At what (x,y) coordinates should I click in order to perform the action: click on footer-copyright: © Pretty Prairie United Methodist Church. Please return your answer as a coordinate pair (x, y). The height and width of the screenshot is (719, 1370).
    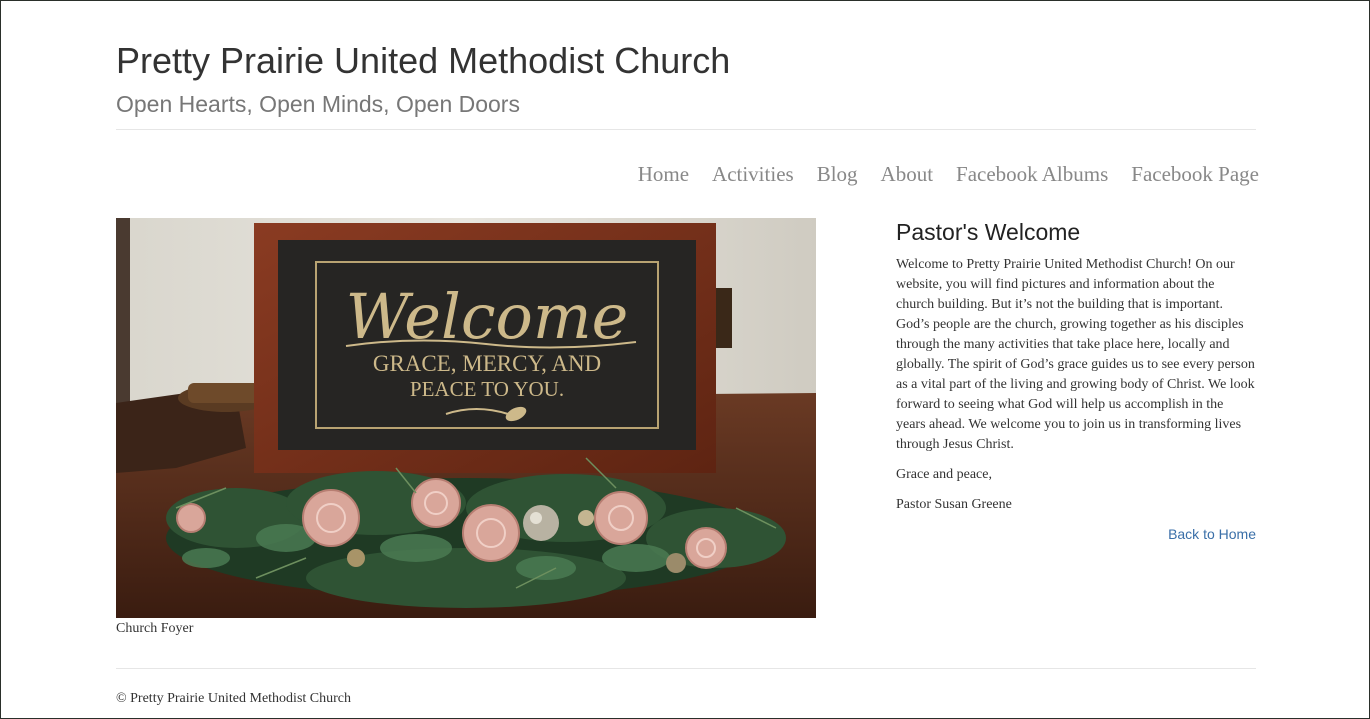
    Looking at the image, I should click on (233, 698).